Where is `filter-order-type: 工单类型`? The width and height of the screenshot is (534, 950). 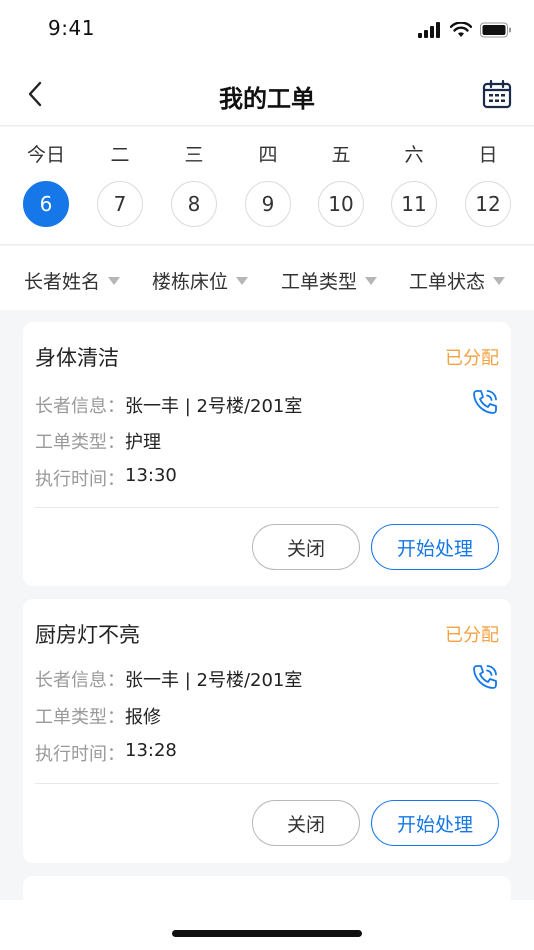
filter-order-type: 工单类型 is located at coordinates (329, 280).